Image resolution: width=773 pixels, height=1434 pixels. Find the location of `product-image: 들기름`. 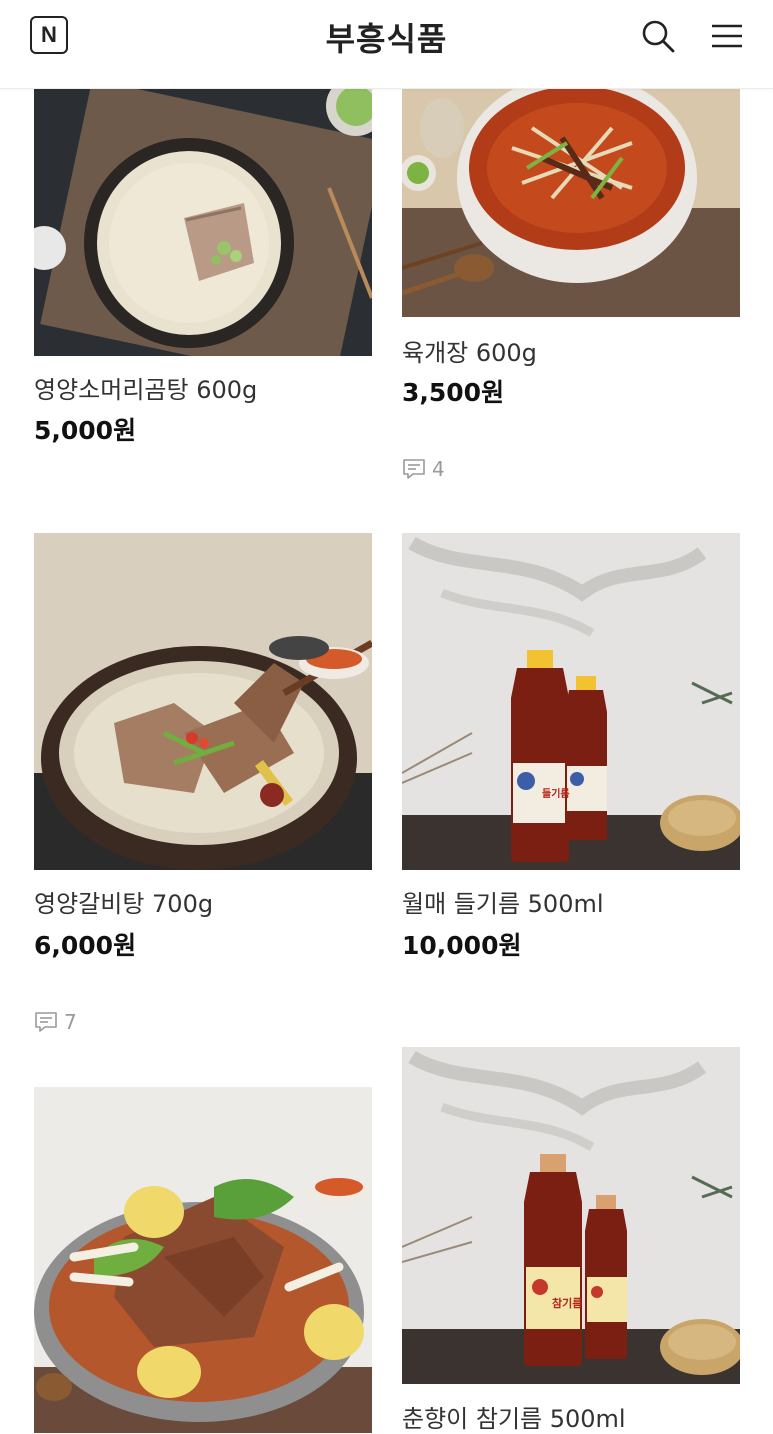

product-image: 들기름 is located at coordinates (571, 701).